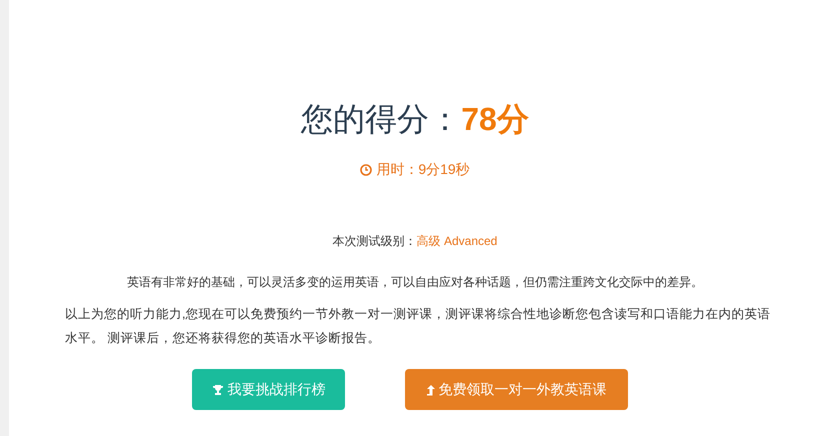  Describe the element at coordinates (366, 170) in the screenshot. I see `clock-icon` at that location.